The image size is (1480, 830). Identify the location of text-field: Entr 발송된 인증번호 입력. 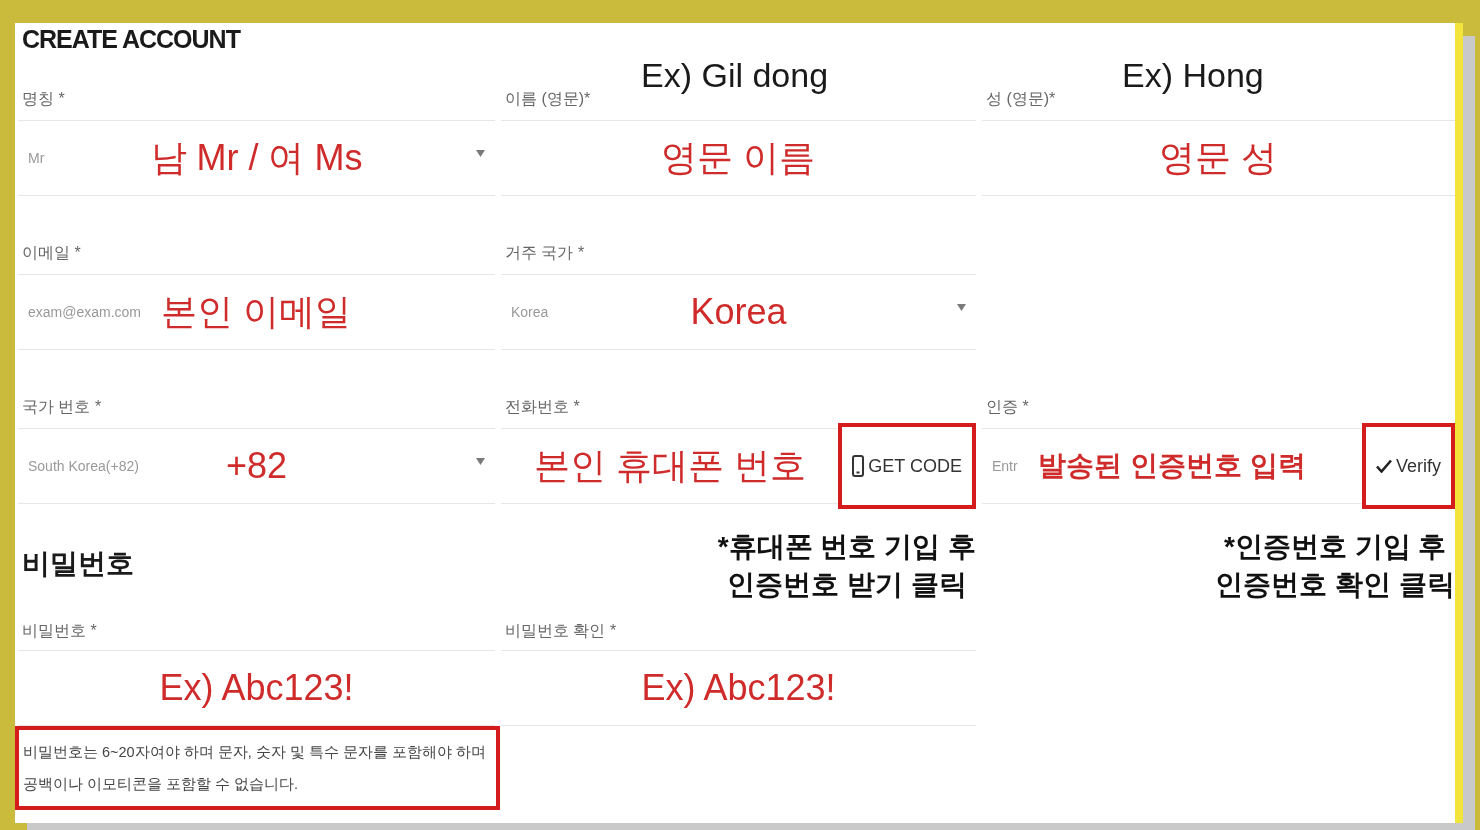
(1172, 466).